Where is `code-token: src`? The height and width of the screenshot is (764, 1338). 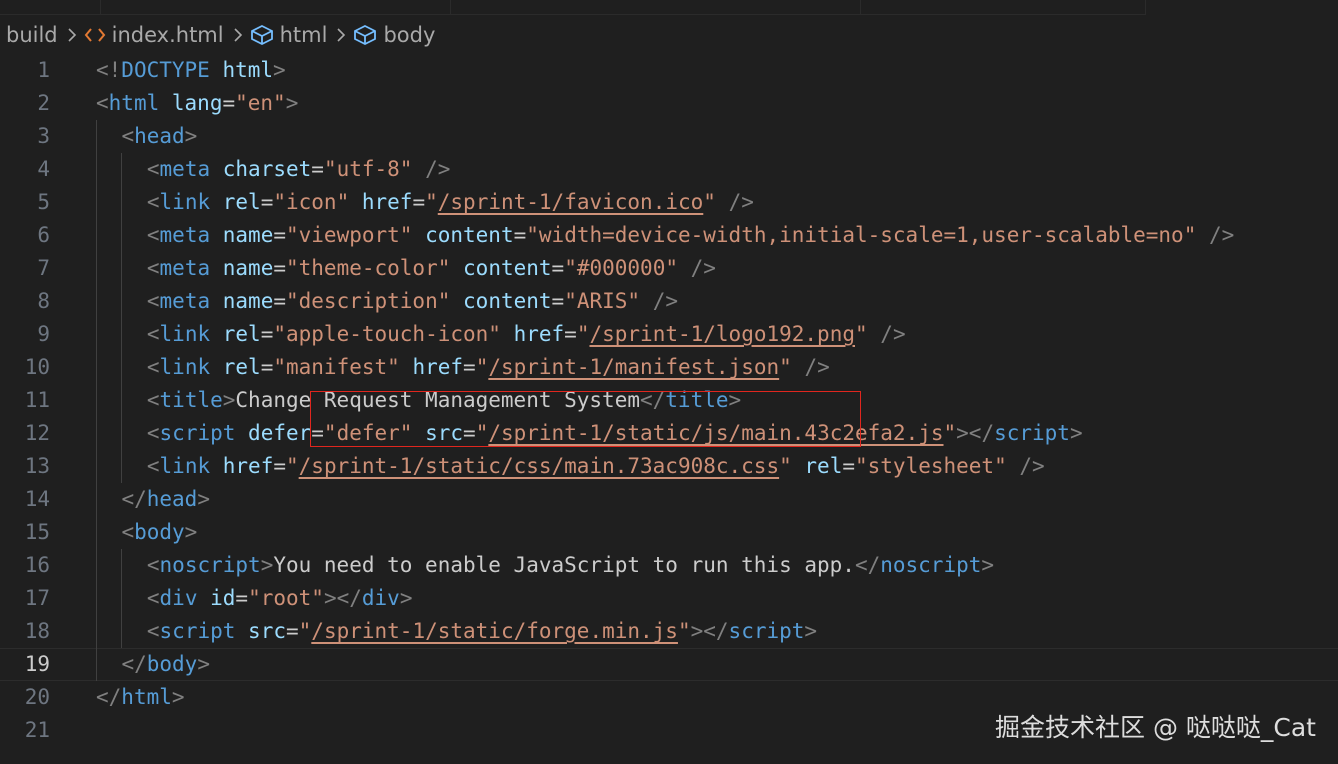
code-token: src is located at coordinates (267, 631).